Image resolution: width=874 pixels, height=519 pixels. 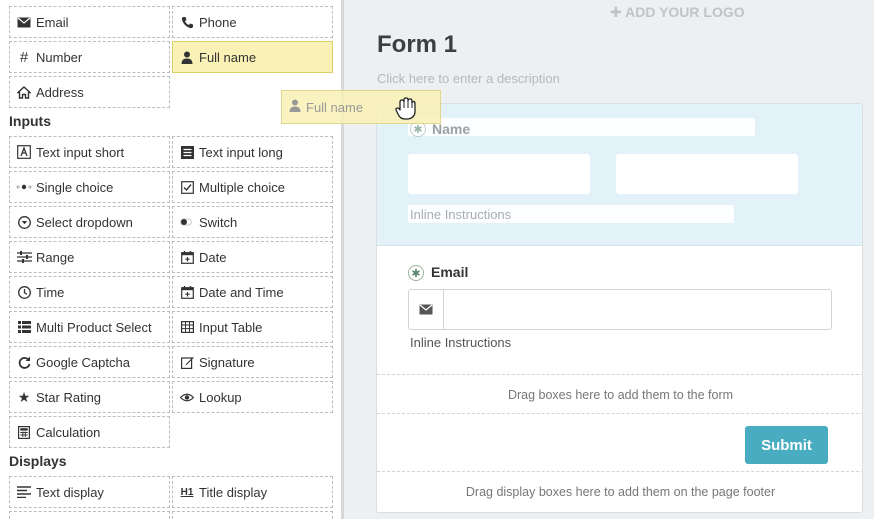 I want to click on calendar-plus-icon, so click(x=187, y=292).